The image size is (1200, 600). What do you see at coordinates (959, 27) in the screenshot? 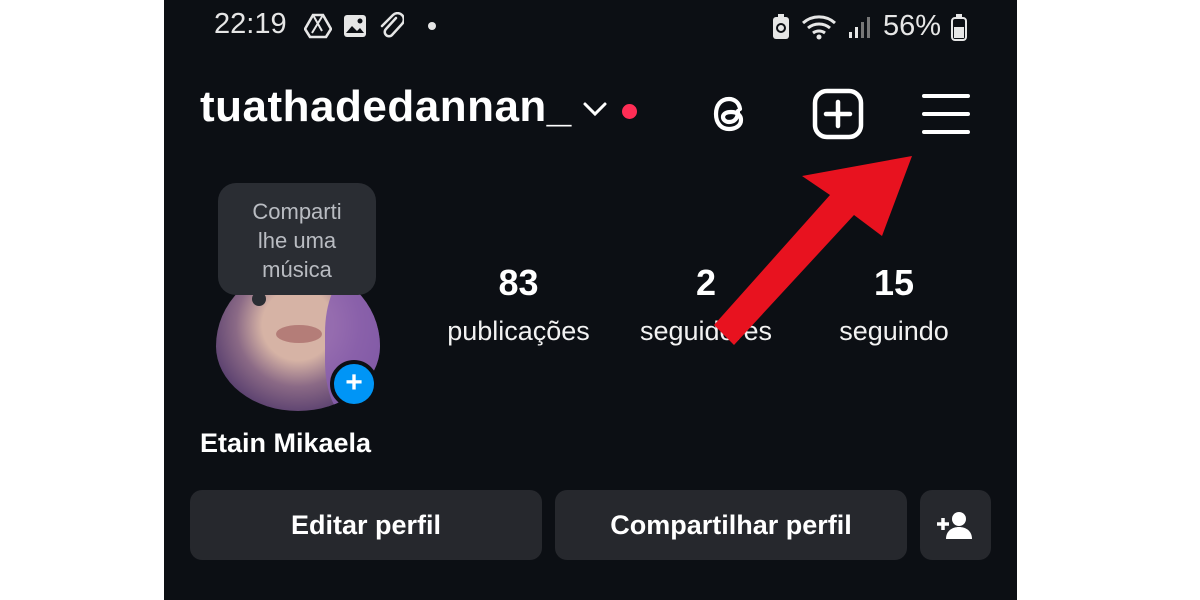
I see `battery-icon` at bounding box center [959, 27].